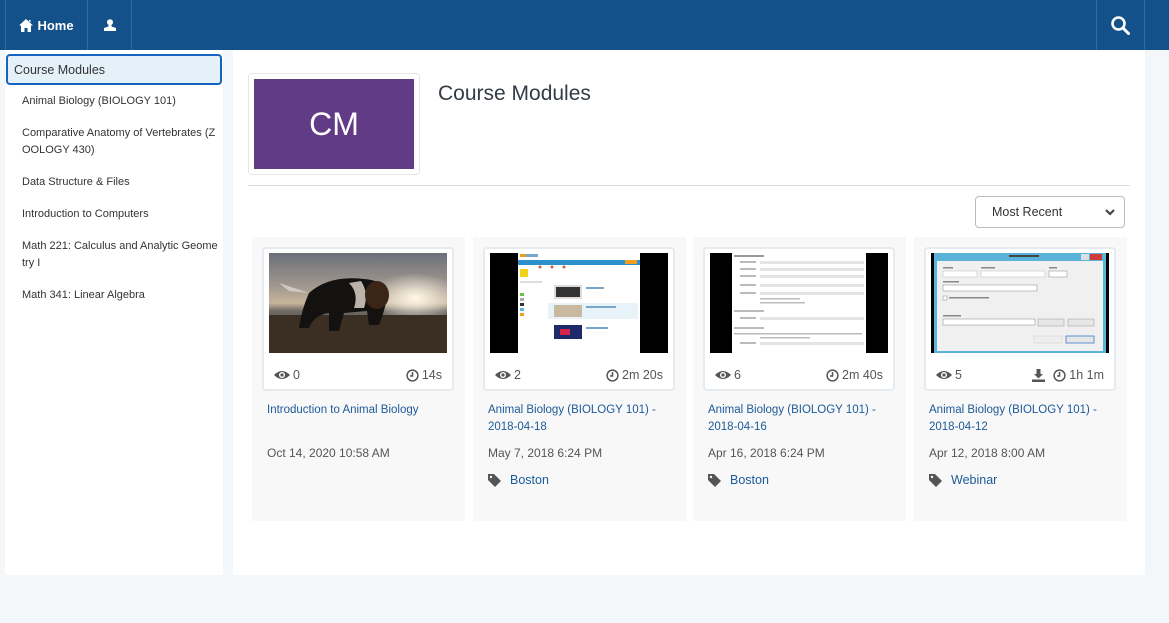 This screenshot has height=623, width=1169. What do you see at coordinates (114, 69) in the screenshot?
I see `sidebar-item-course-modules: Course Modules` at bounding box center [114, 69].